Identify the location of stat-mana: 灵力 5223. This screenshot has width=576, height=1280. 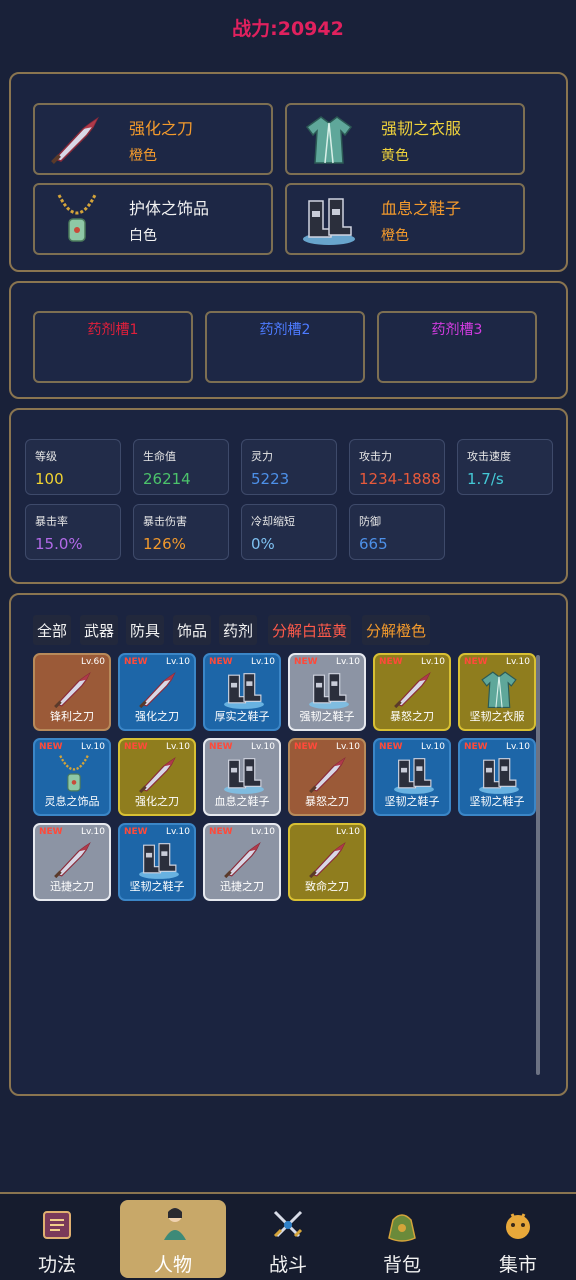
(289, 467).